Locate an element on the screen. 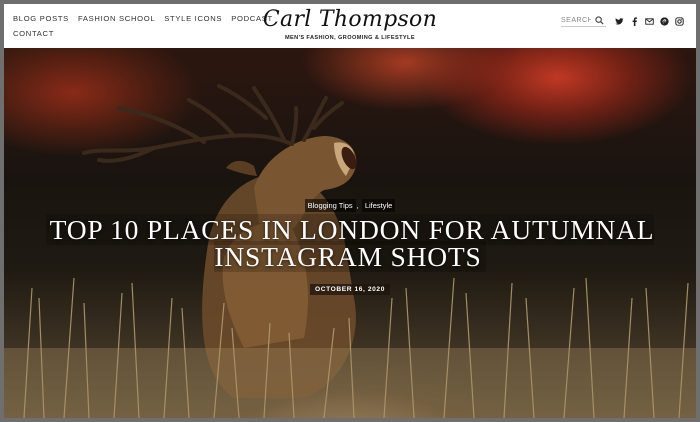 Image resolution: width=700 pixels, height=422 pixels. twitter-icon is located at coordinates (619, 21).